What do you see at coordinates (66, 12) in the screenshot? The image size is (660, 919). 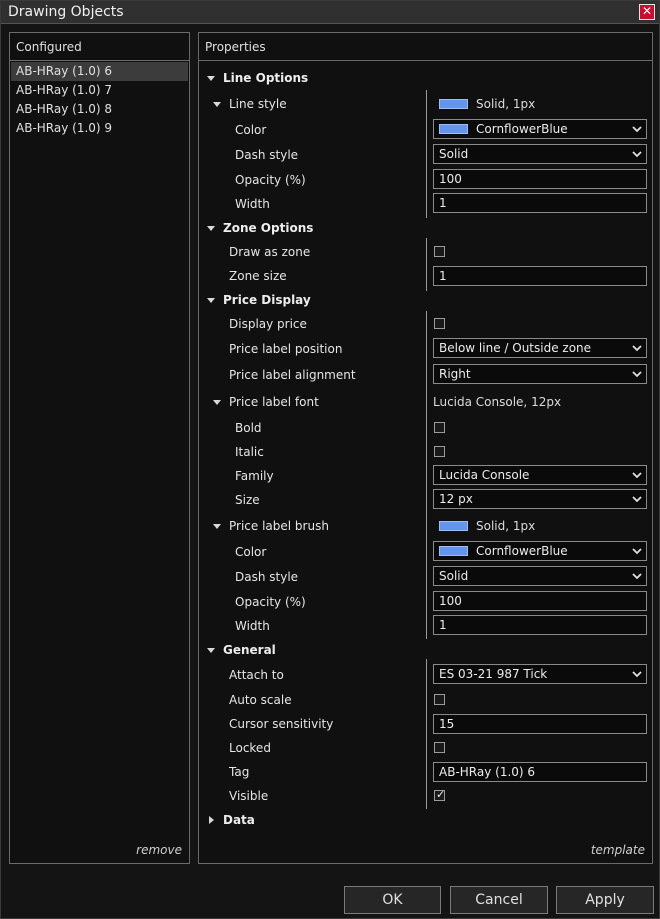 I see `window-title: Drawing Objects` at bounding box center [66, 12].